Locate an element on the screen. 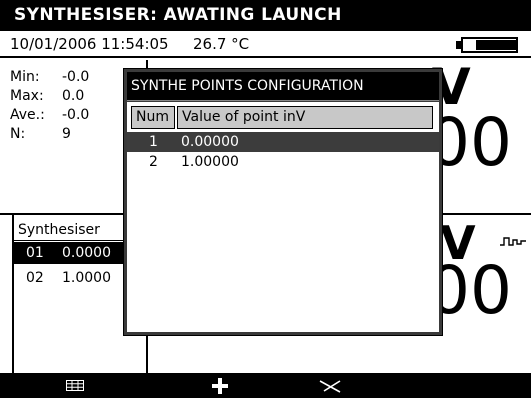 The height and width of the screenshot is (398, 531). stat-value: 0.0 is located at coordinates (73, 96).